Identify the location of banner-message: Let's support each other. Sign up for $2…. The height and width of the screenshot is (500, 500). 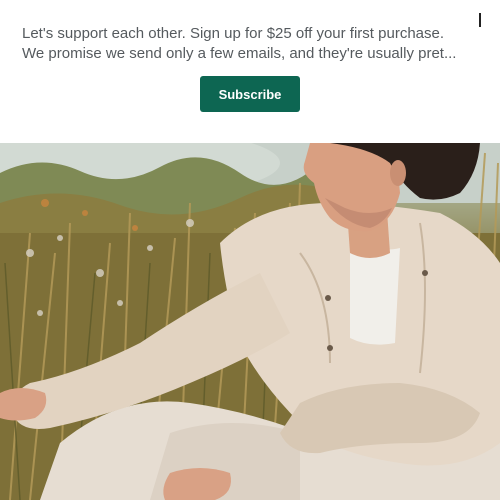
(247, 44).